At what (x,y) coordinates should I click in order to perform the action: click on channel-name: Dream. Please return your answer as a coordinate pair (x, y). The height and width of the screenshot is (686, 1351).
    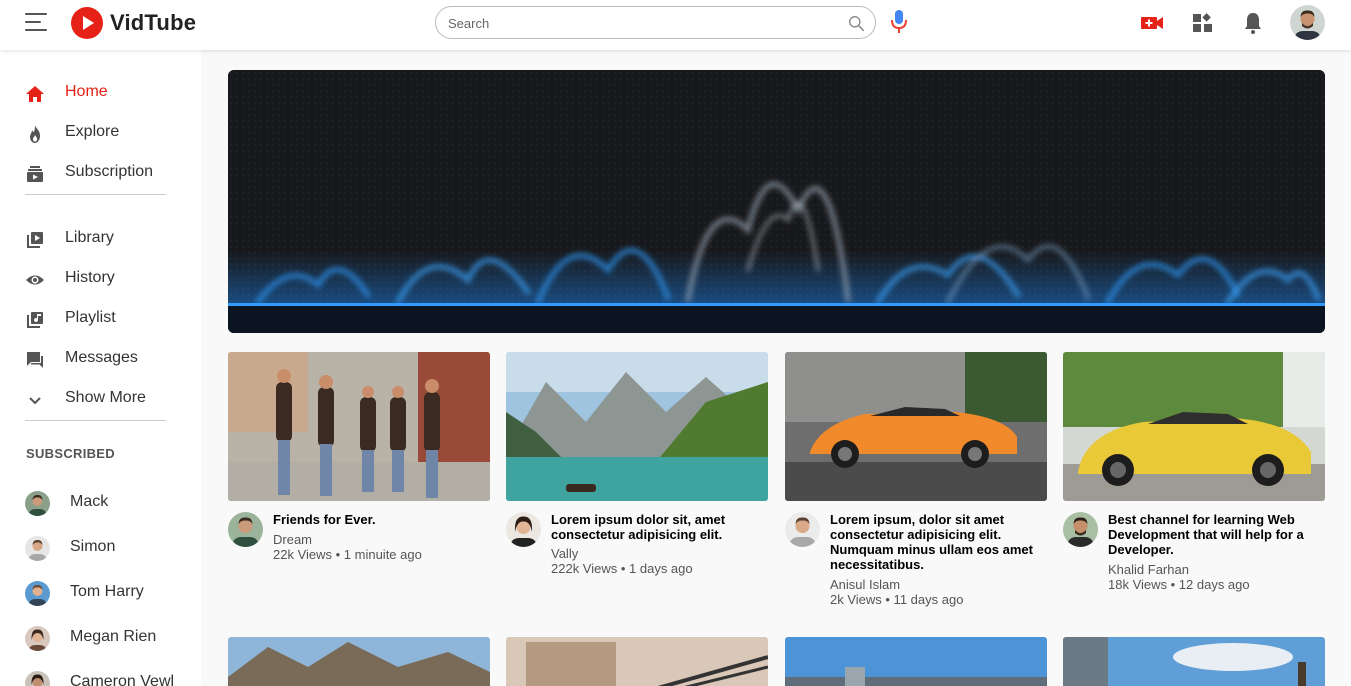
    Looking at the image, I should click on (380, 539).